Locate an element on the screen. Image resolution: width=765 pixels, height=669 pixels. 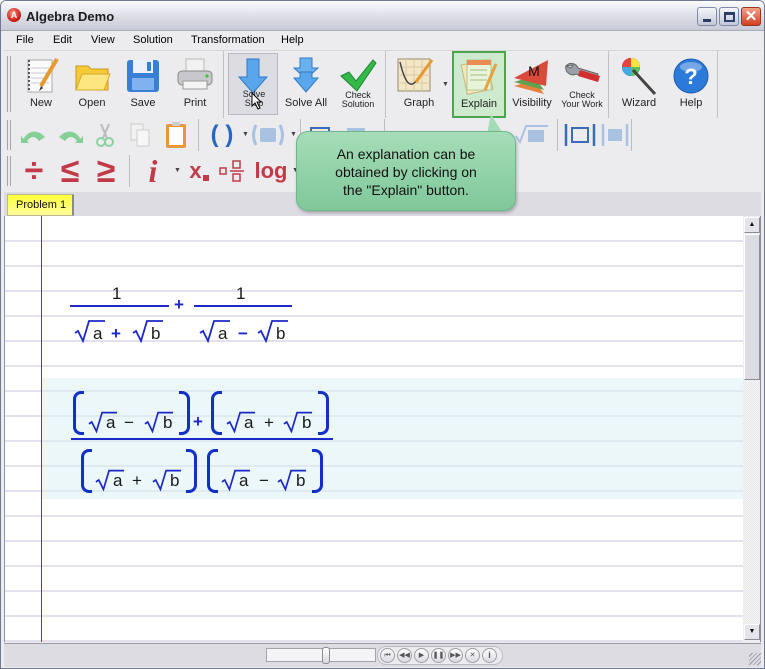
menu-view: View is located at coordinates (103, 40).